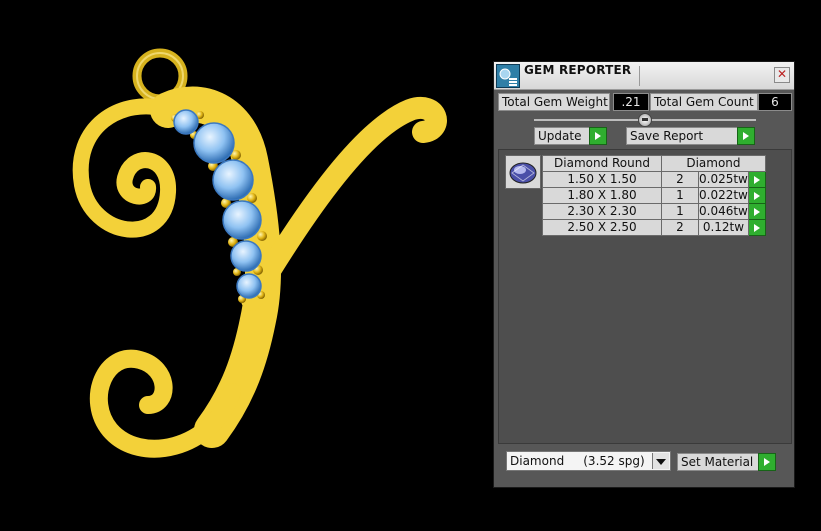 The width and height of the screenshot is (821, 531). I want to click on table-row: 1.50 X 1.50 2 0.025tw, so click(654, 179).